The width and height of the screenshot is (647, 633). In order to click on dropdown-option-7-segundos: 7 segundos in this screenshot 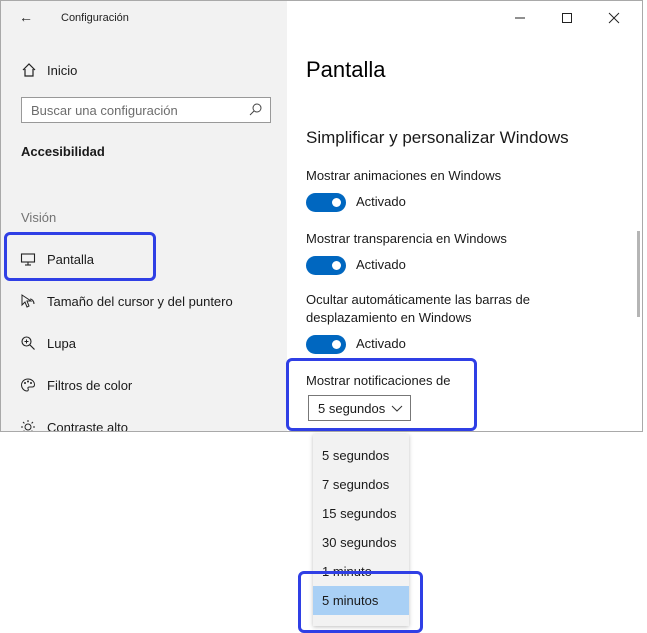, I will do `click(361, 484)`.